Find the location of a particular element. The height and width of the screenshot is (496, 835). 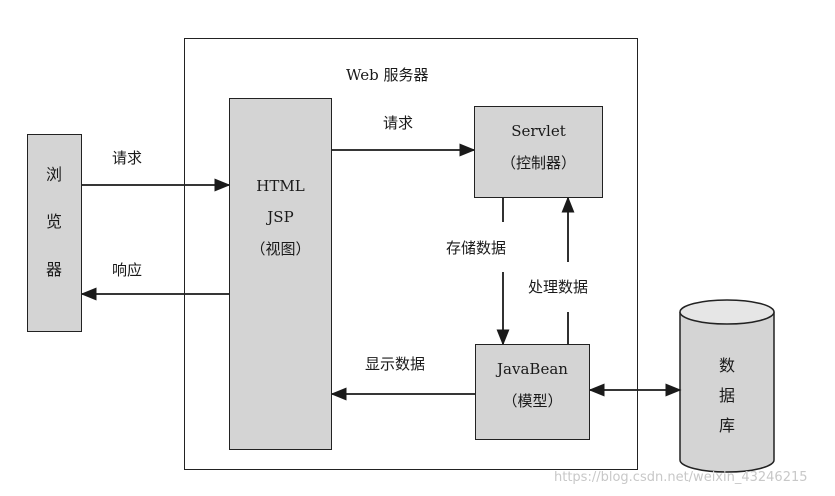

store-data-label: 存储数据 is located at coordinates (476, 248).